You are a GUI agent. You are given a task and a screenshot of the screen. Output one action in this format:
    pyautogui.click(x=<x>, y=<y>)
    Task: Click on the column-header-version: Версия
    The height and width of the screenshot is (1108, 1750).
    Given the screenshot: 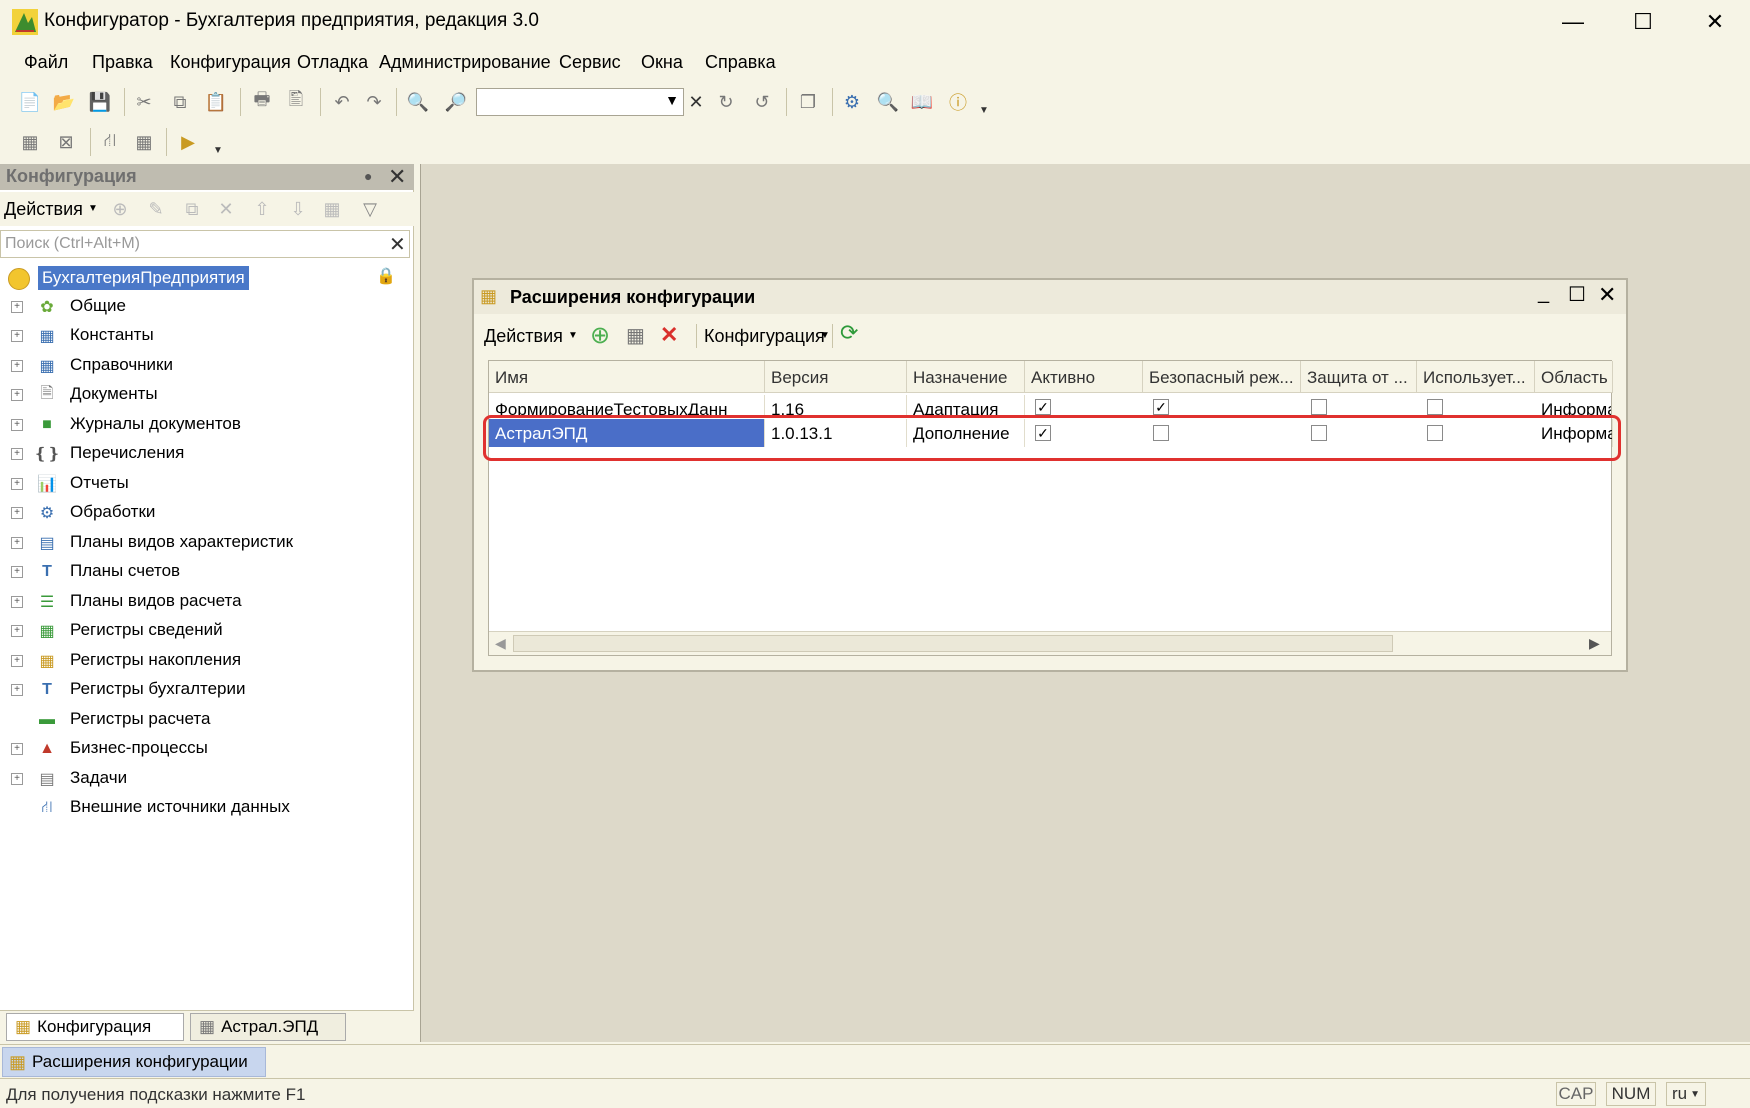 What is the action you would take?
    pyautogui.click(x=836, y=377)
    